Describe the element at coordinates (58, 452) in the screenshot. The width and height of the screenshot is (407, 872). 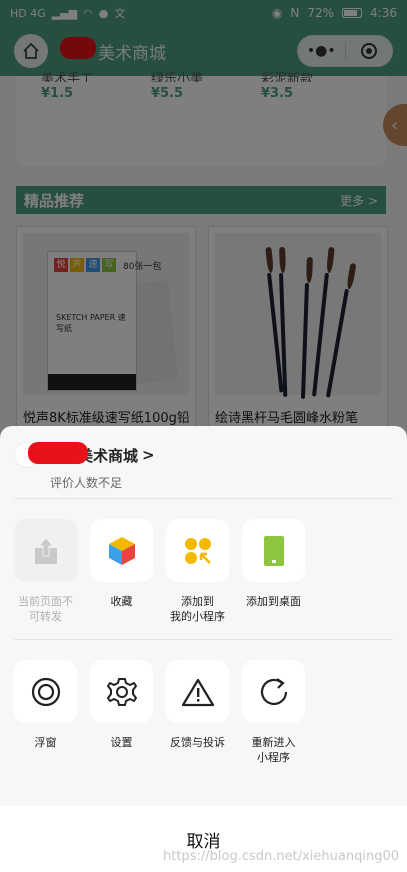
I see `redaction-mark` at that location.